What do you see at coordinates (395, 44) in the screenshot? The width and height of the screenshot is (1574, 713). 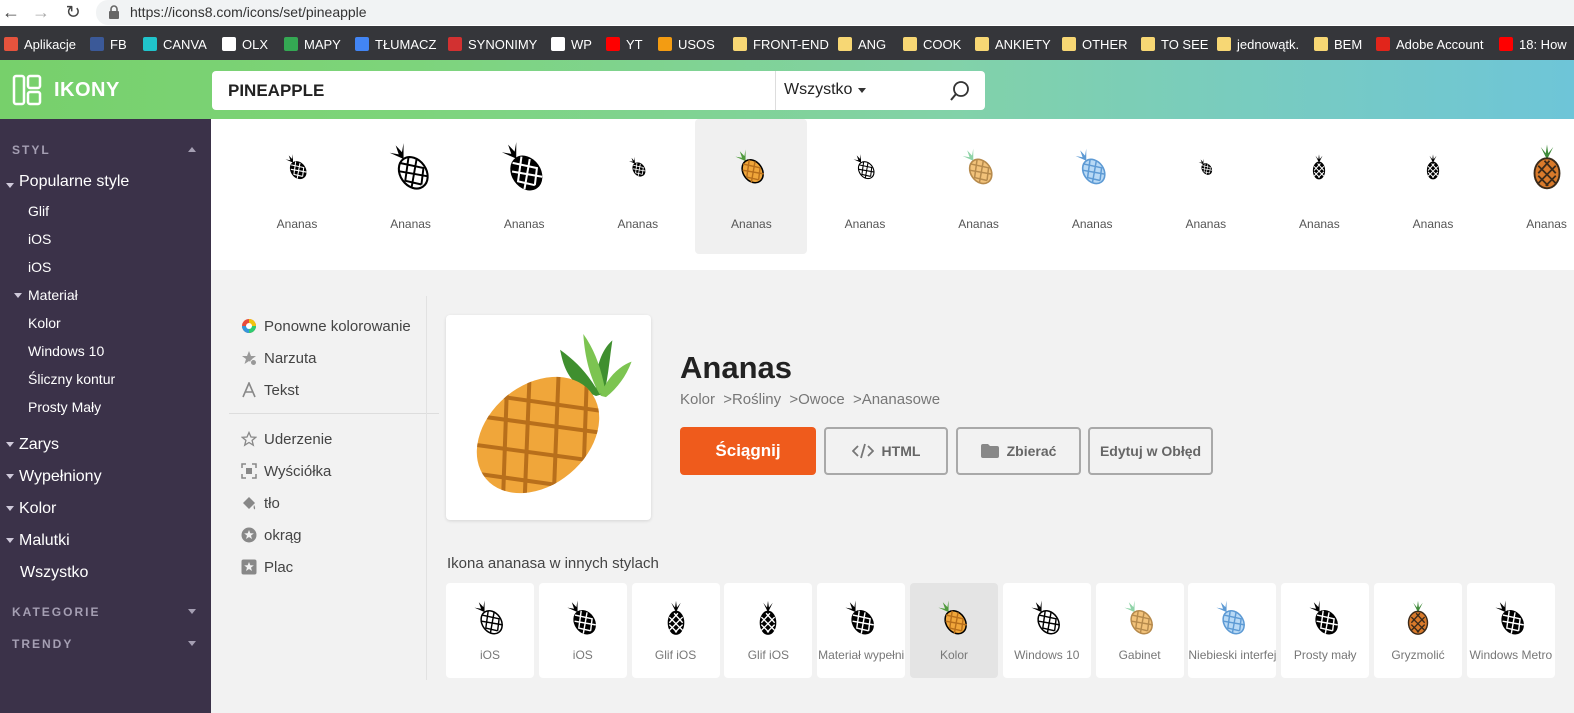 I see `bookmark-item: TŁUMACZ` at bounding box center [395, 44].